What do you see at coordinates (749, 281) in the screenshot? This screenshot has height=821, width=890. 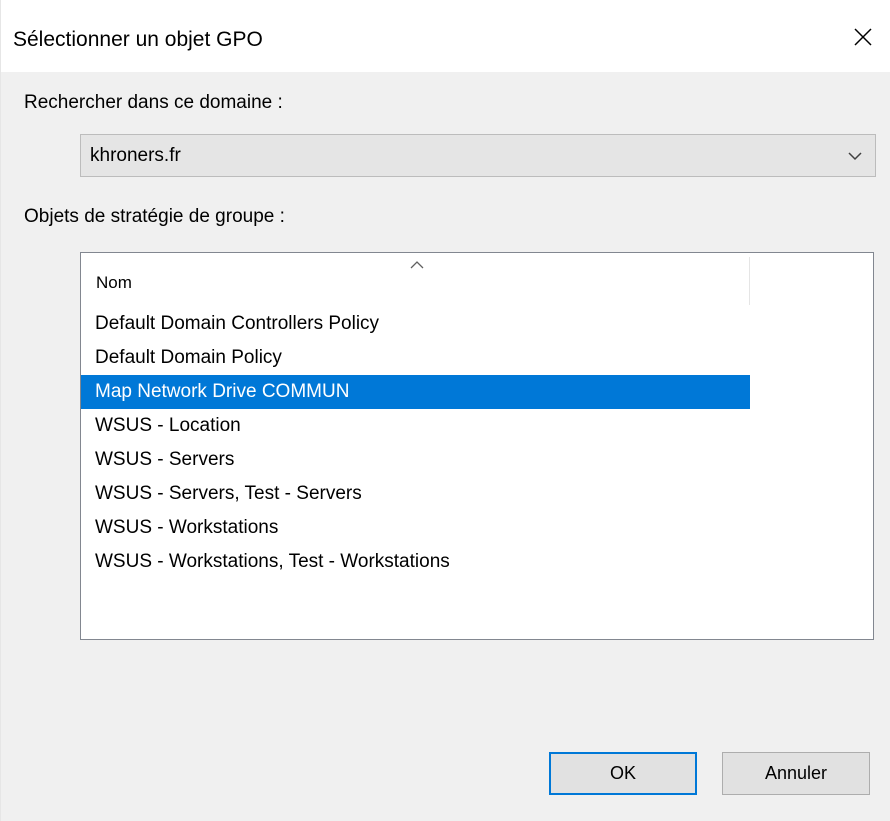 I see `column-divider` at bounding box center [749, 281].